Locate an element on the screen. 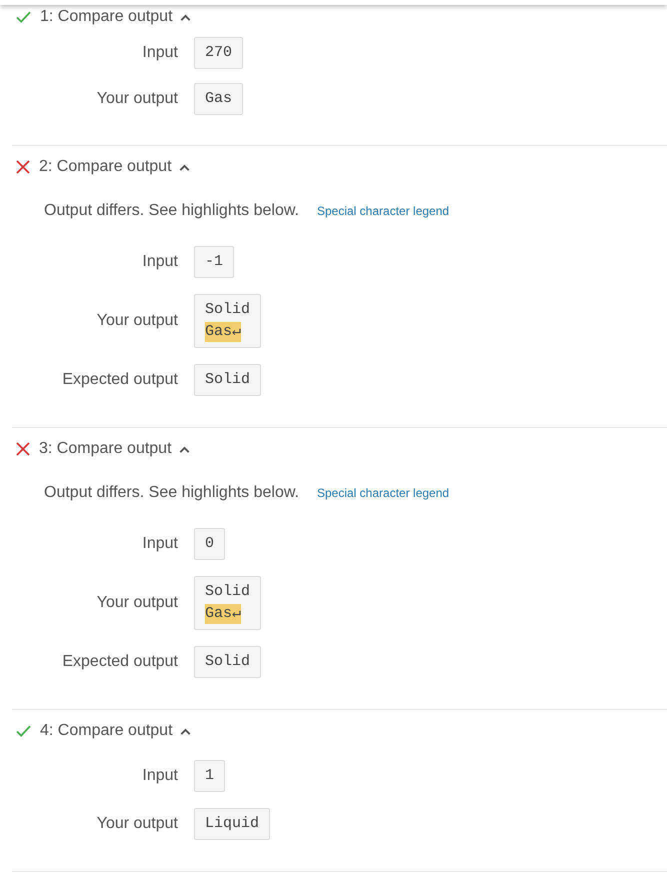  value-line: 0 is located at coordinates (209, 544).